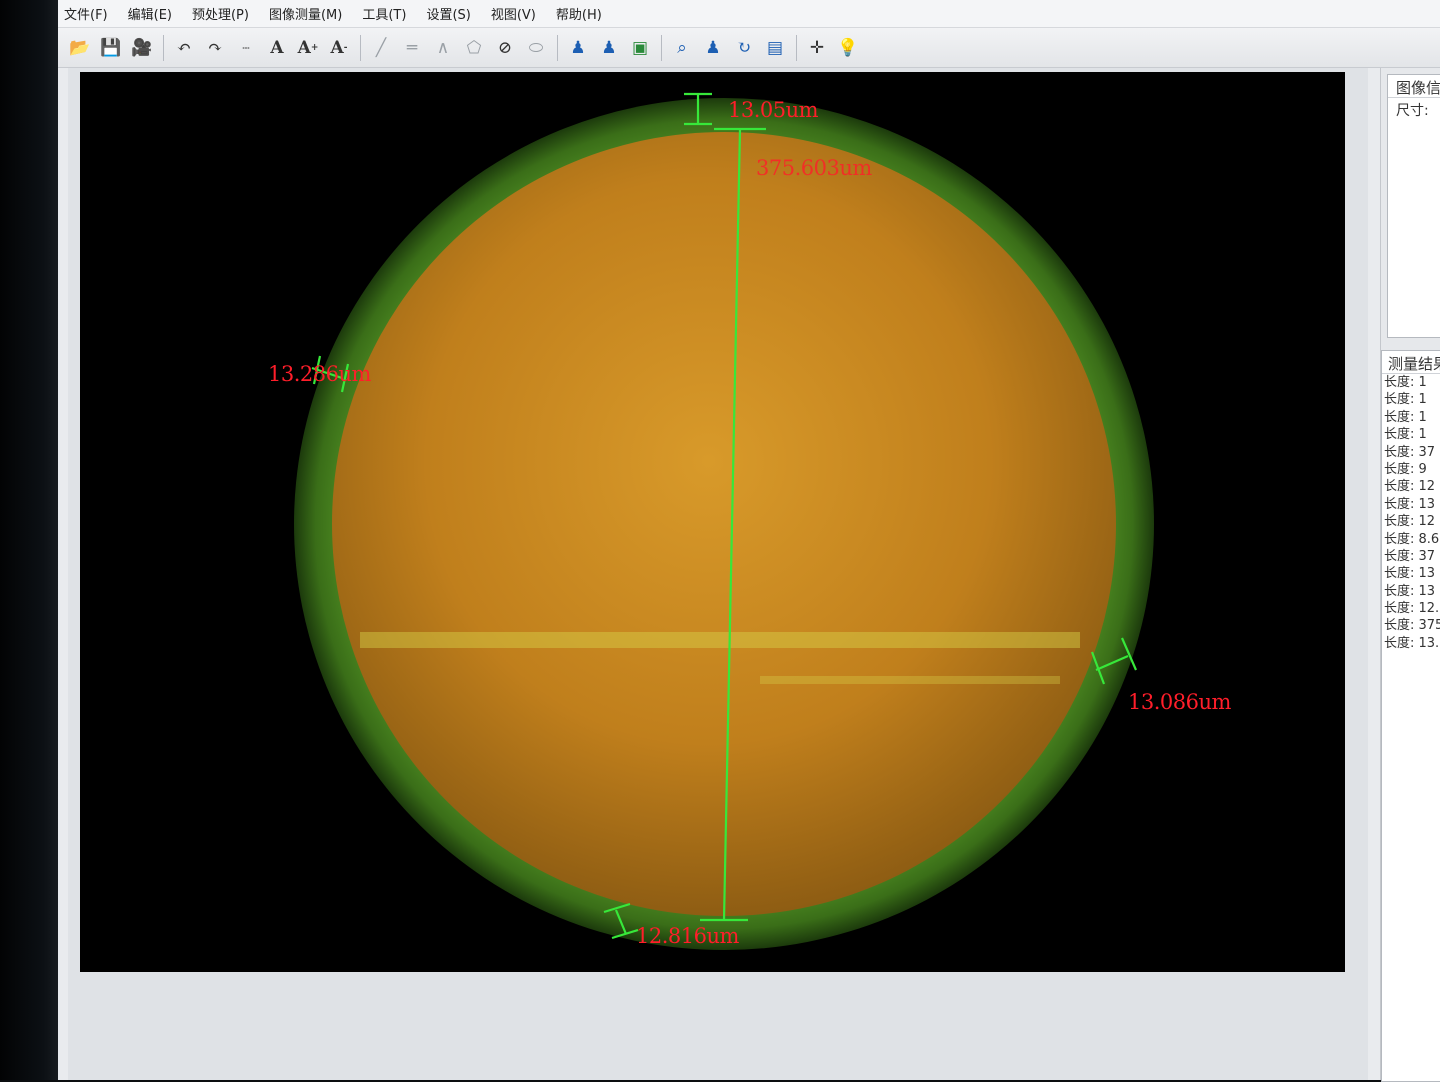  What do you see at coordinates (814, 168) in the screenshot?
I see `diameter-label: 375.603um` at bounding box center [814, 168].